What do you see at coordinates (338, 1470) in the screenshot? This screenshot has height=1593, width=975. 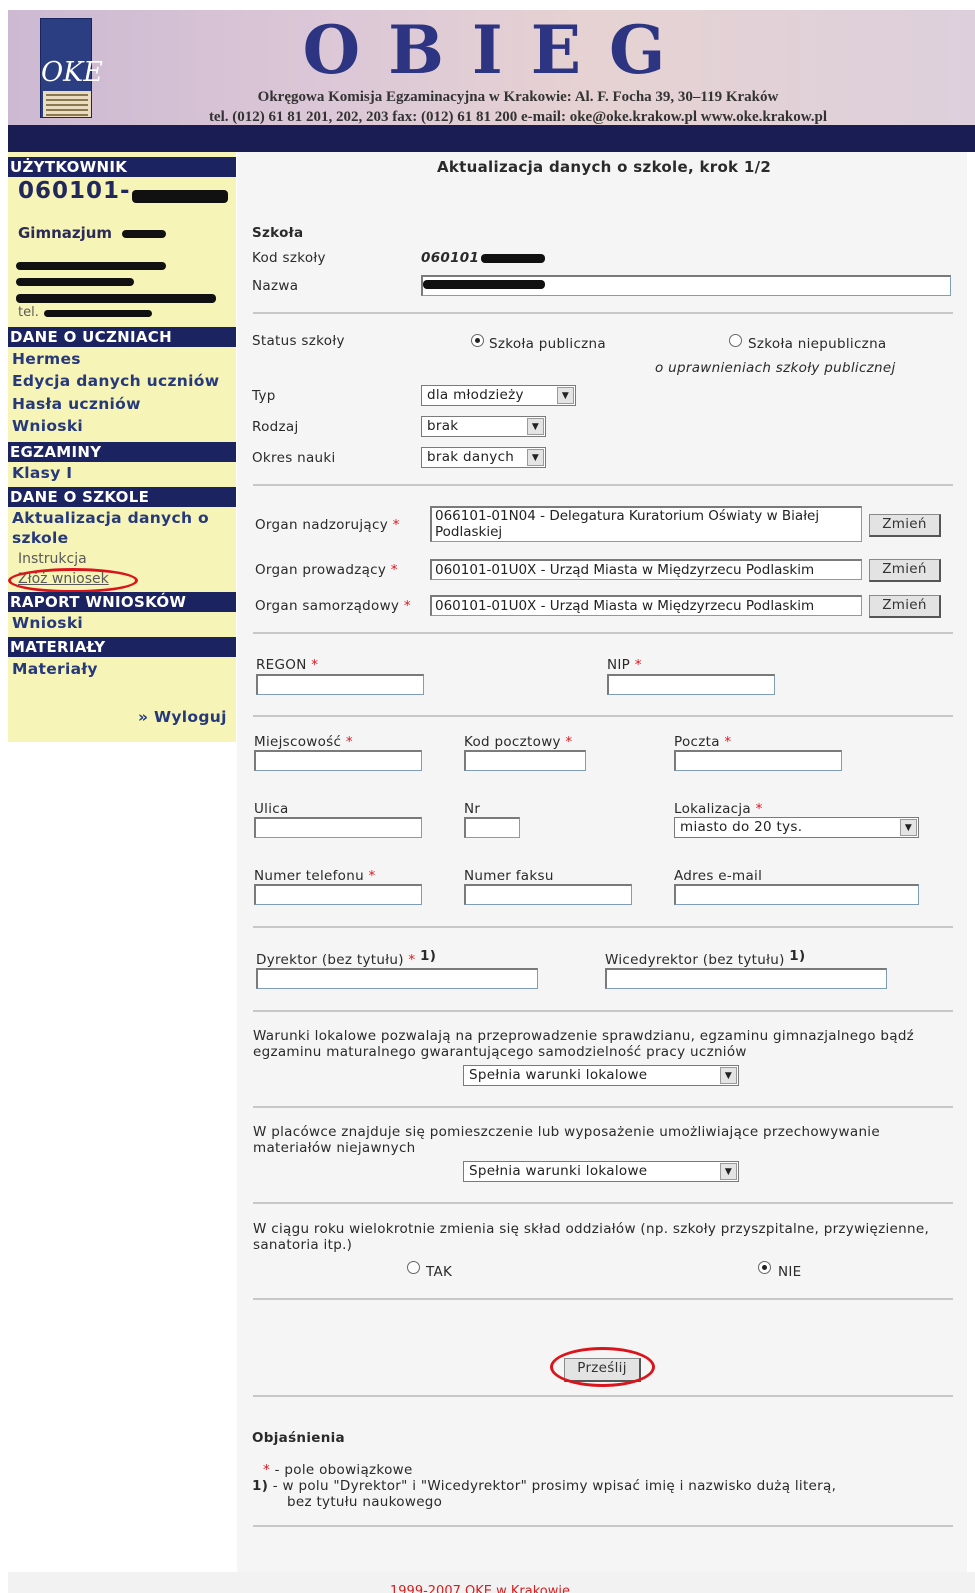 I see `note-required: * - pole obowiązkowe` at bounding box center [338, 1470].